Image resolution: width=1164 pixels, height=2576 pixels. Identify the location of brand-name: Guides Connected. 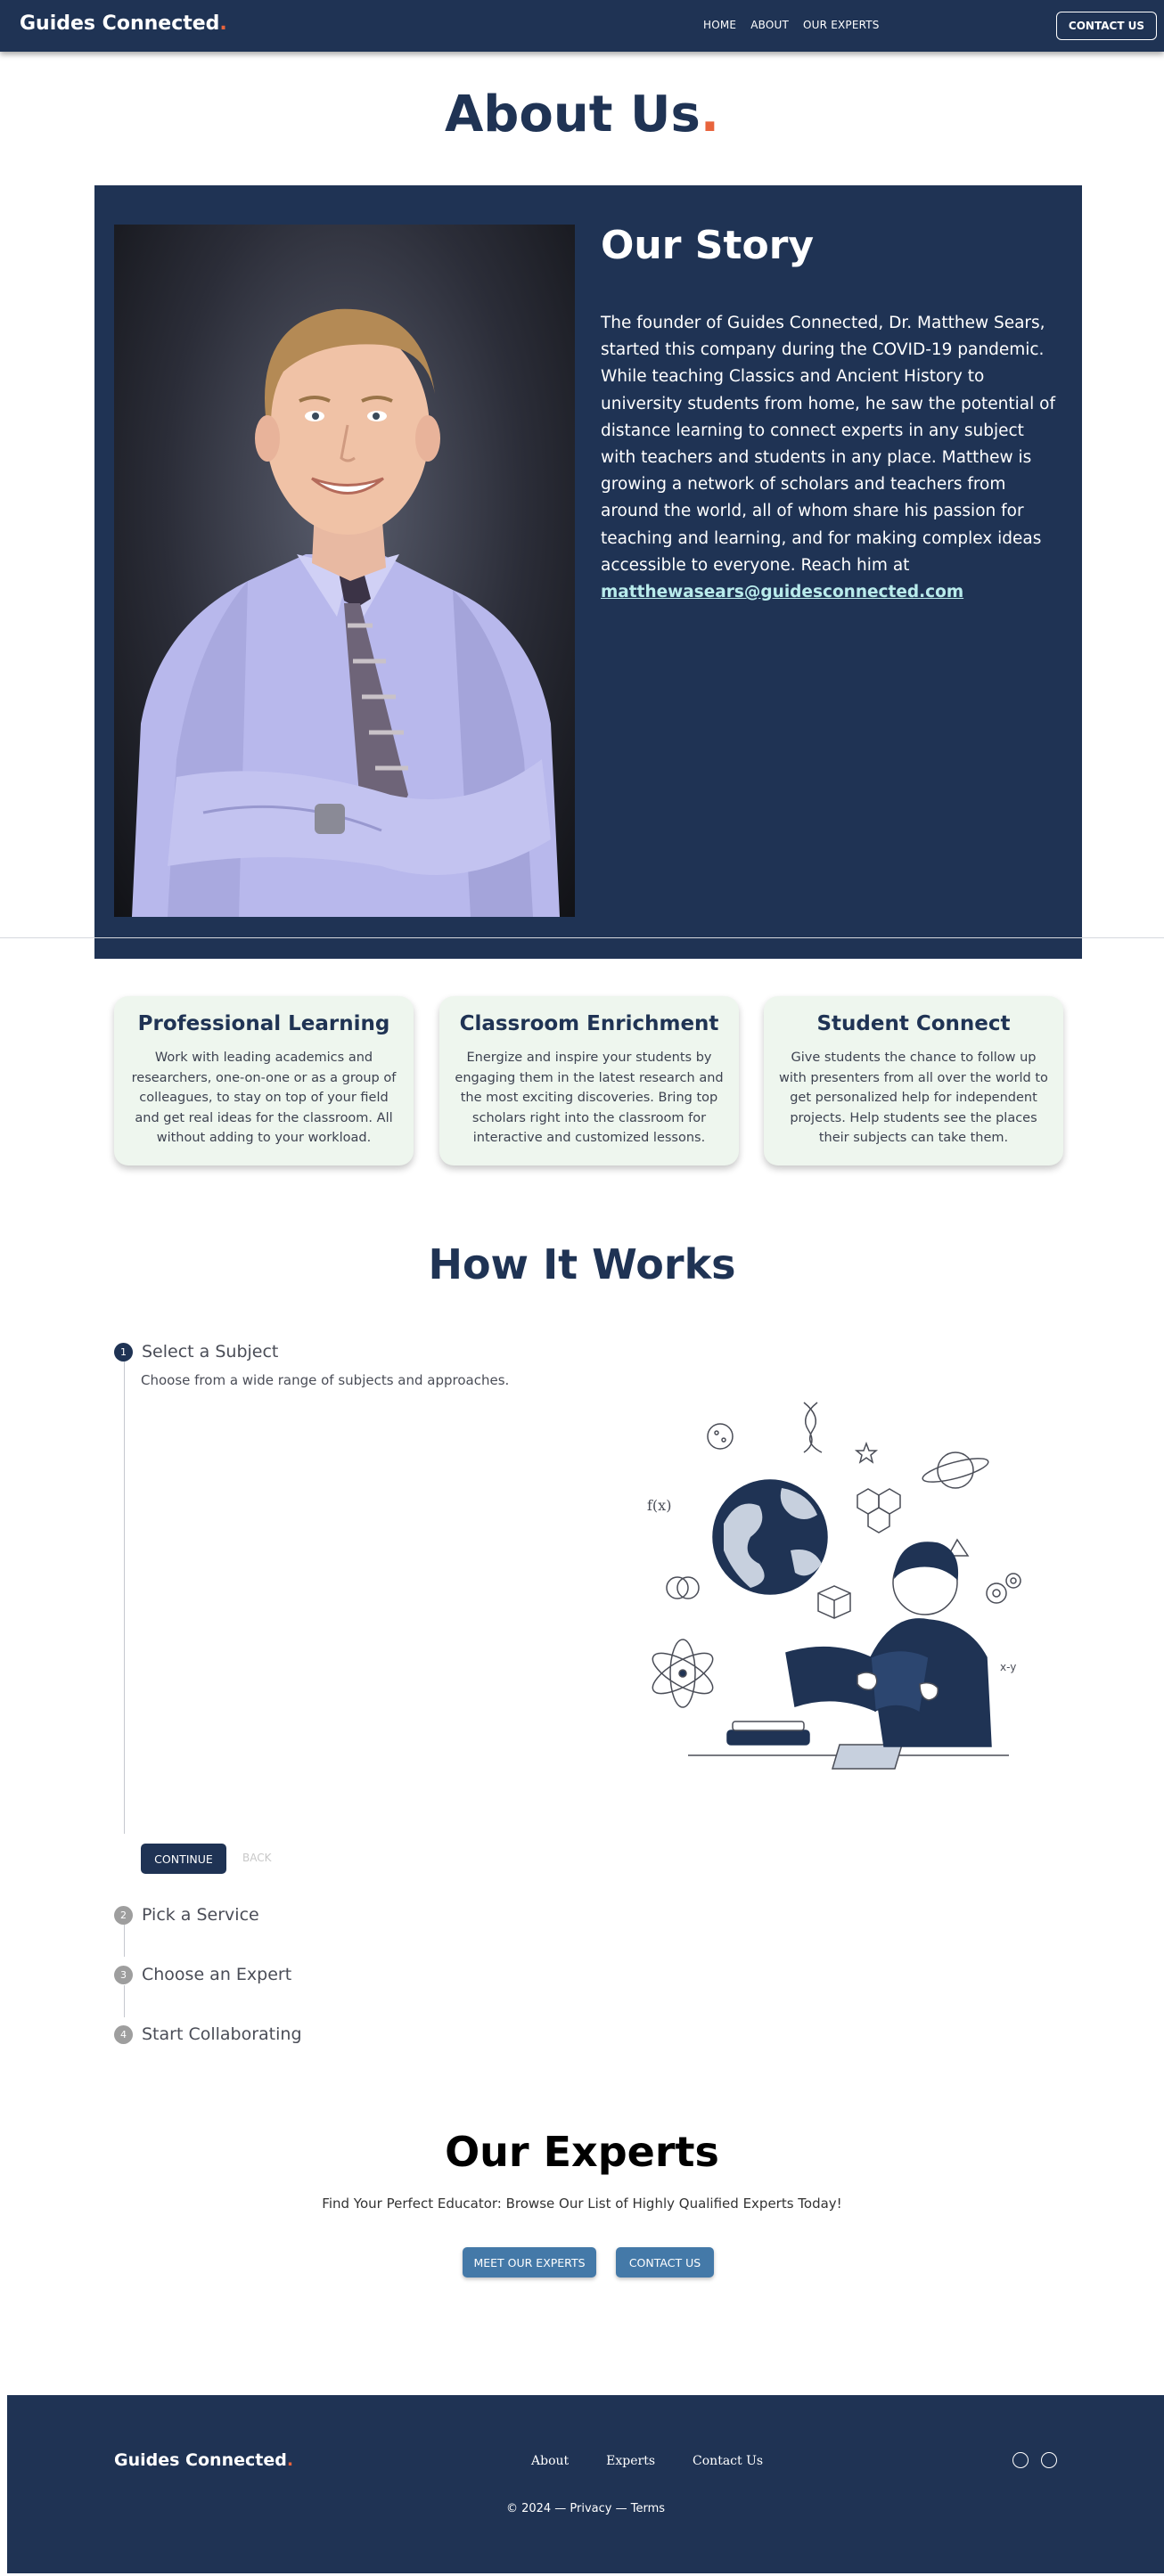
(120, 23).